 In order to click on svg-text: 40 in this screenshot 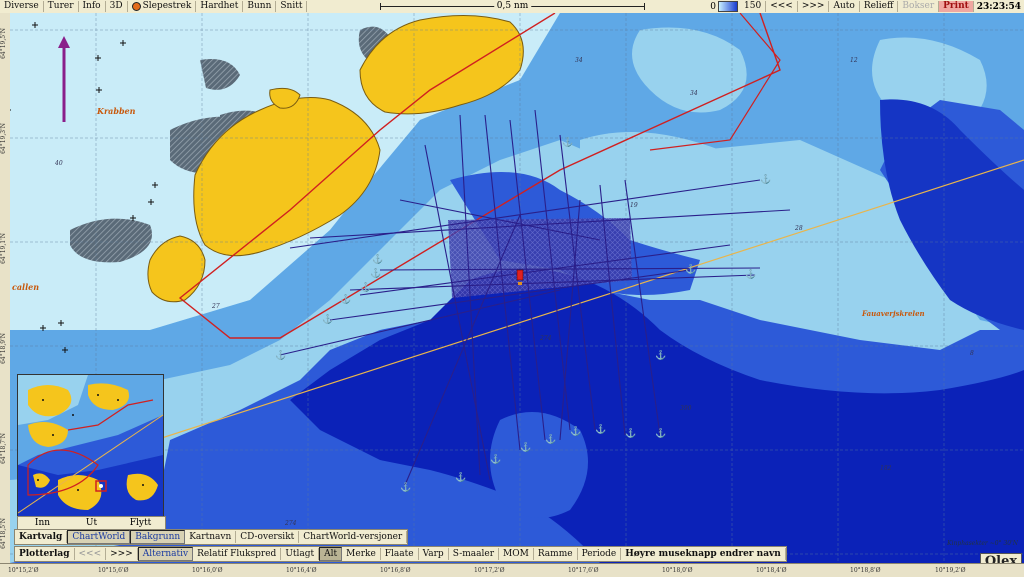, I will do `click(58, 163)`.